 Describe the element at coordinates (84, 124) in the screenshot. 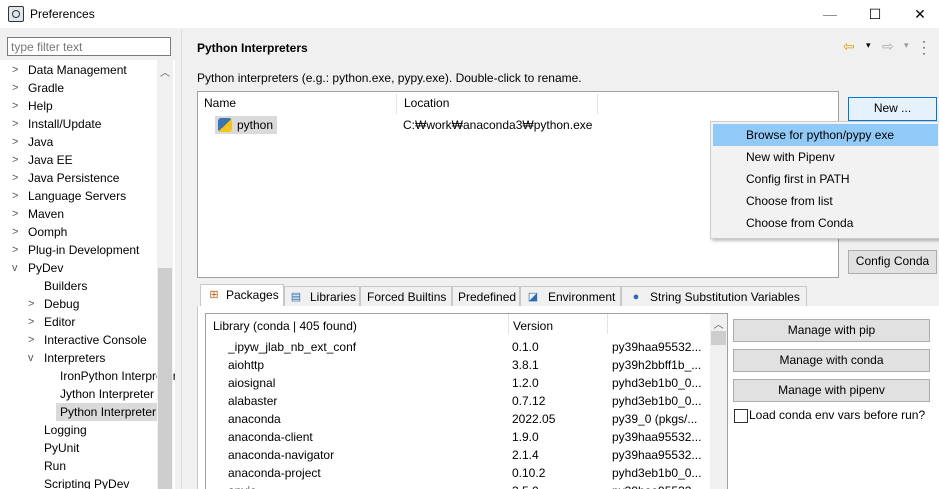

I see `tree-item: > Install/Update` at that location.